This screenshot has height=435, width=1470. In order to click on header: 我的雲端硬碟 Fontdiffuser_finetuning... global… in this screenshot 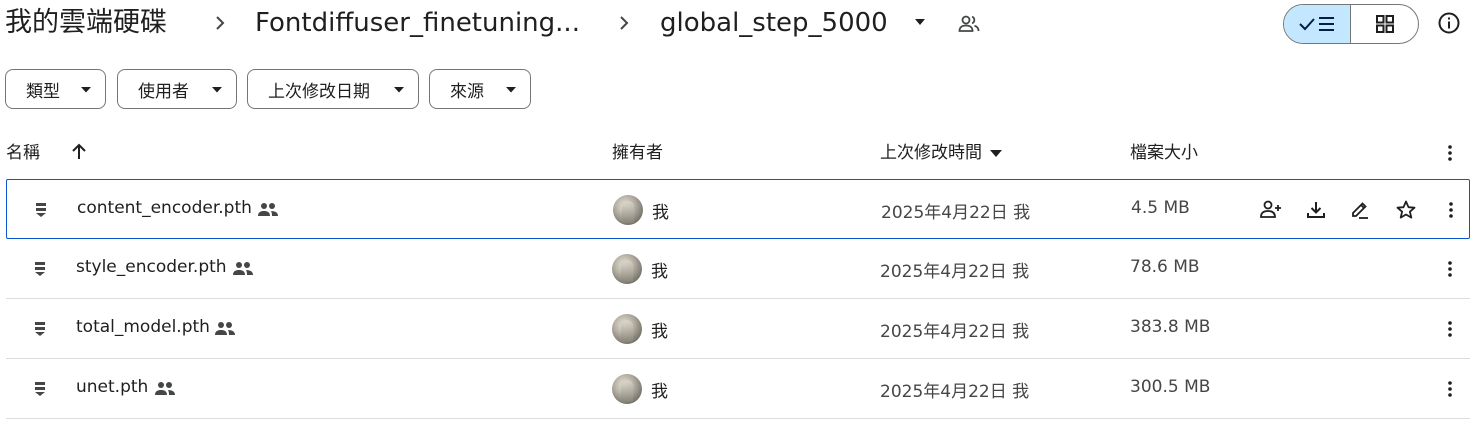, I will do `click(735, 25)`.